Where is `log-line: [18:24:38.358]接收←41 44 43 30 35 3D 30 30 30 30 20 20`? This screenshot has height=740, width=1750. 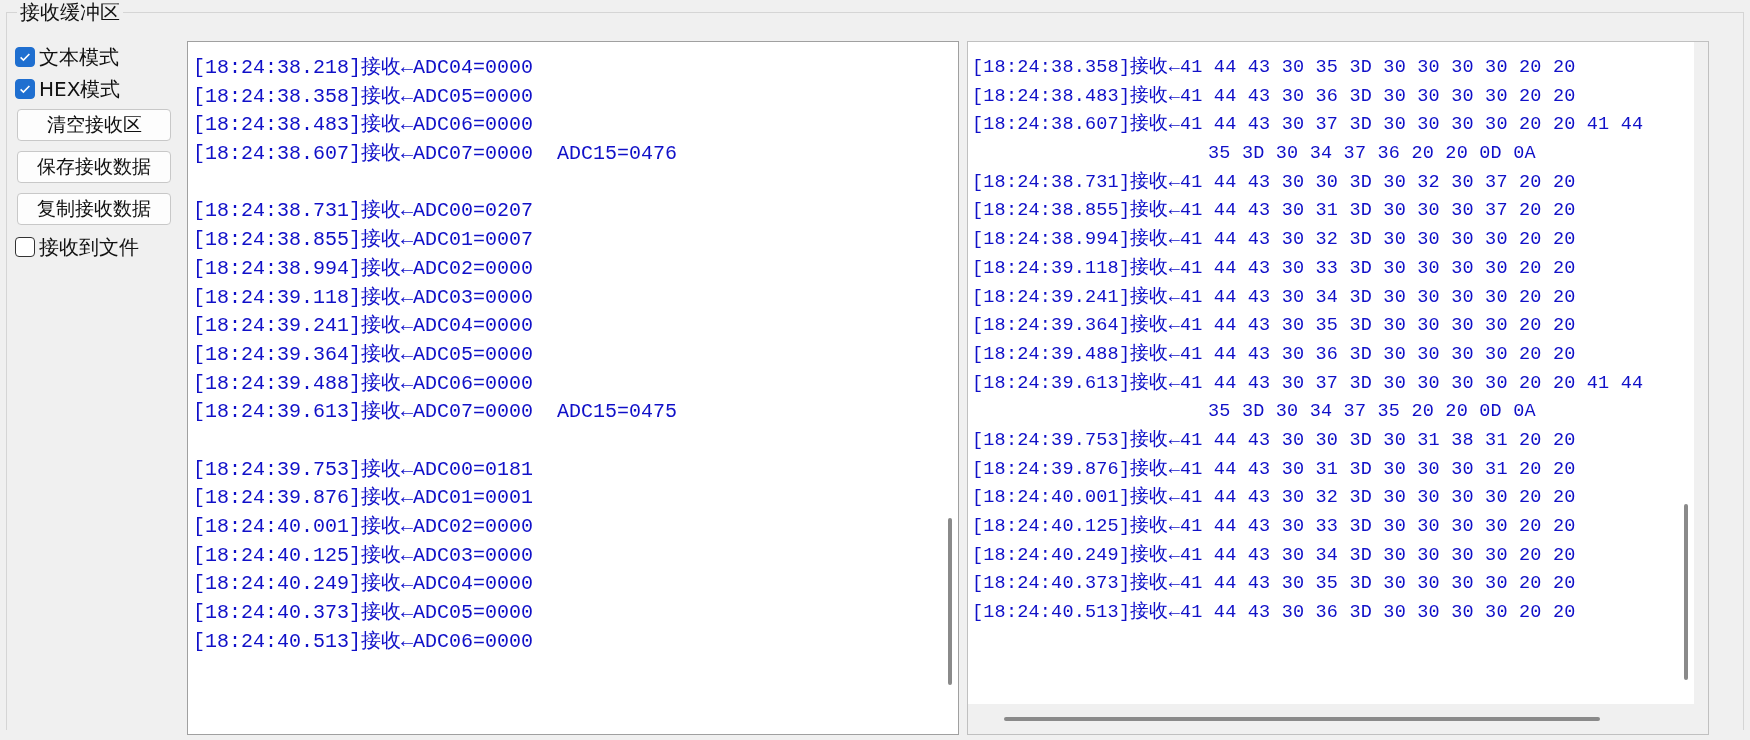 log-line: [18:24:38.358]接收←41 44 43 30 35 3D 30 30 30 30 20 20 is located at coordinates (1274, 67).